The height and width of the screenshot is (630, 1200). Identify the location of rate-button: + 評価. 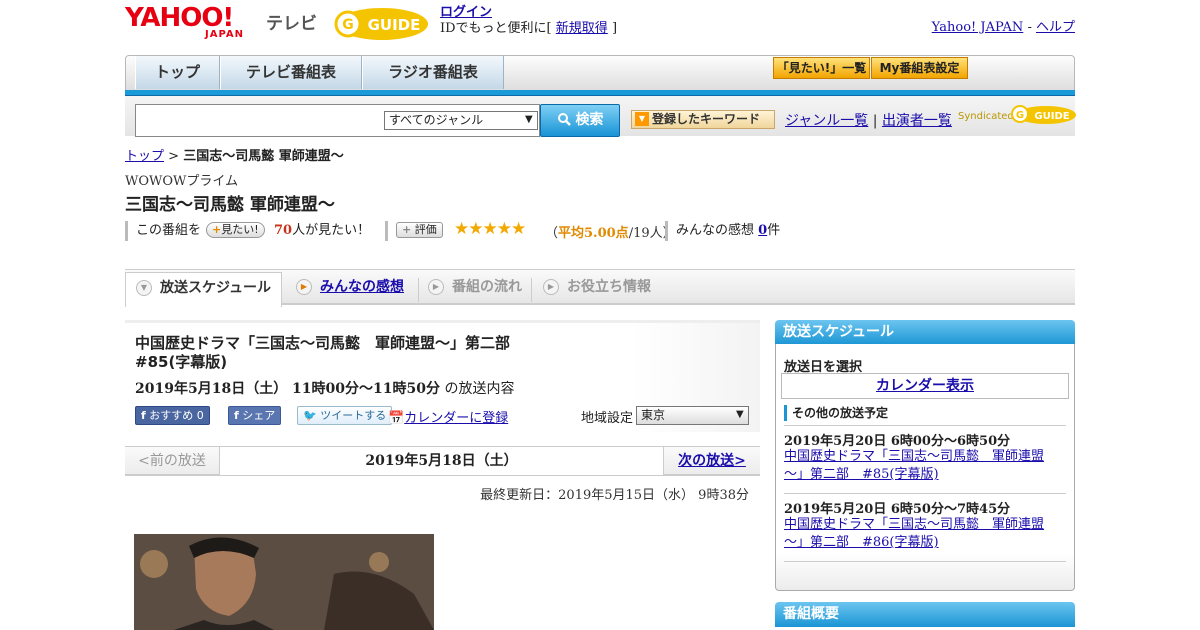
(419, 230).